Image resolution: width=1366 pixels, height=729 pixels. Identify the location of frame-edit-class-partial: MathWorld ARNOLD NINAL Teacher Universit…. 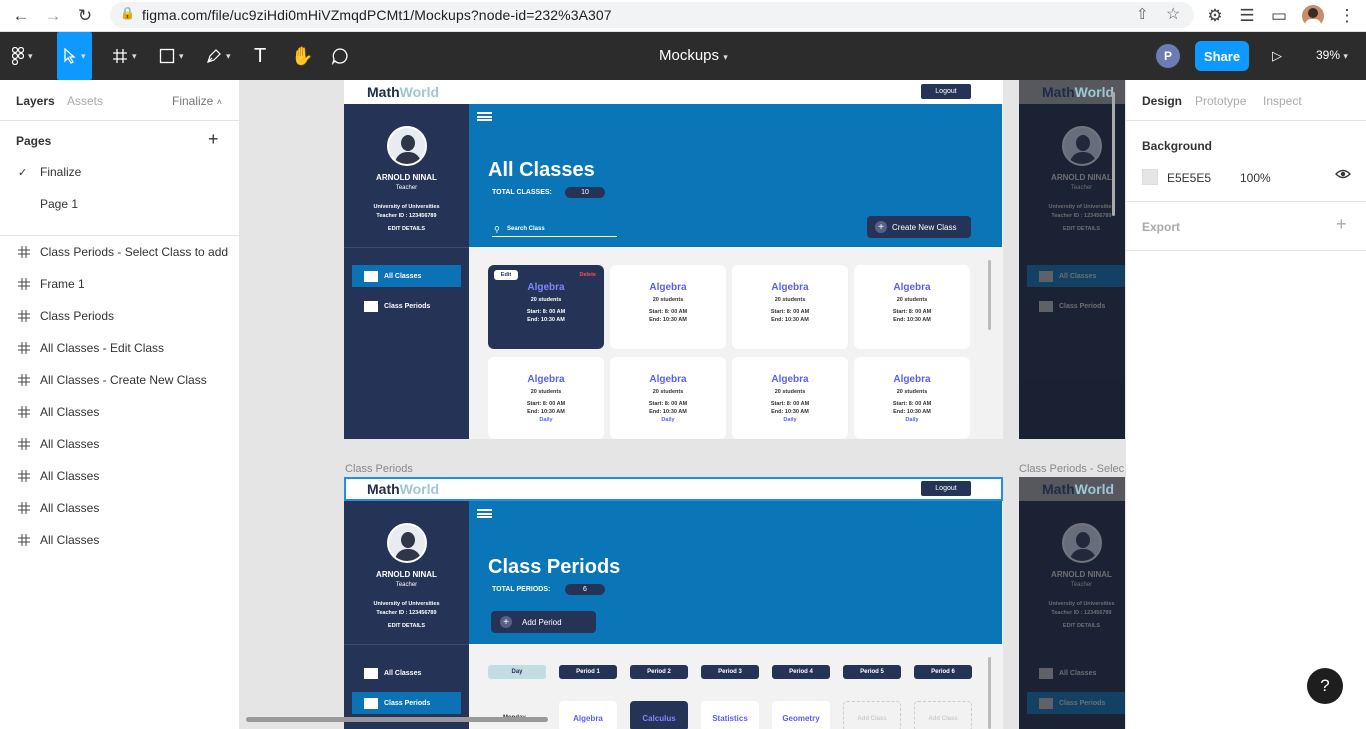
(1072, 259).